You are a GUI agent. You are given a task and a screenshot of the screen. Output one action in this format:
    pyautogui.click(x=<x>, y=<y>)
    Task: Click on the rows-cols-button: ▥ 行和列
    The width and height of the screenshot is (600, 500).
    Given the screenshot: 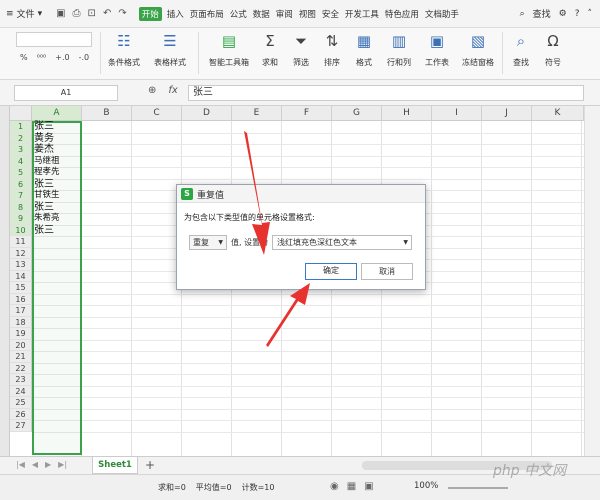 What is the action you would take?
    pyautogui.click(x=399, y=49)
    